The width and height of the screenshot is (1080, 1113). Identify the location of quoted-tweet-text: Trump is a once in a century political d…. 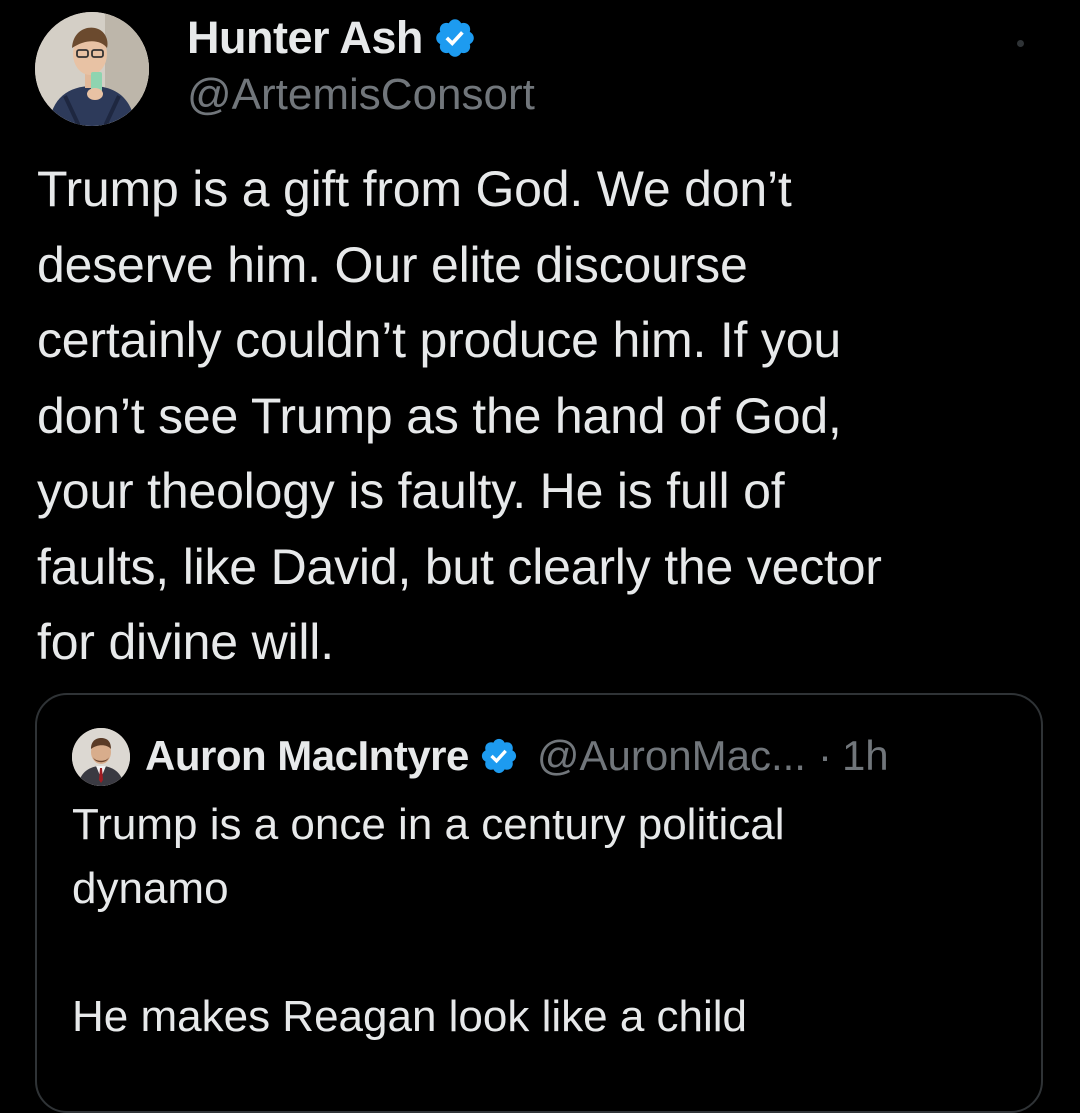
(428, 920).